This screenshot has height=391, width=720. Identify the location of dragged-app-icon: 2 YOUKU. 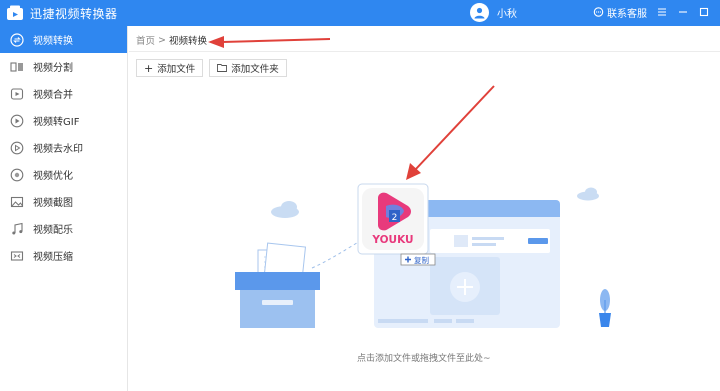
(393, 219).